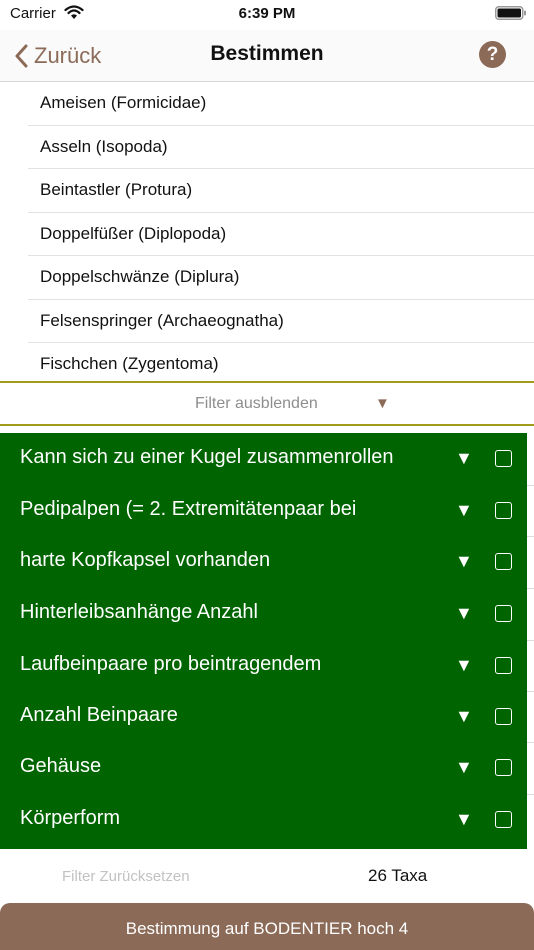  I want to click on criteria-label: Kann sich zu einer Kugel zusammenrollen, so click(207, 457).